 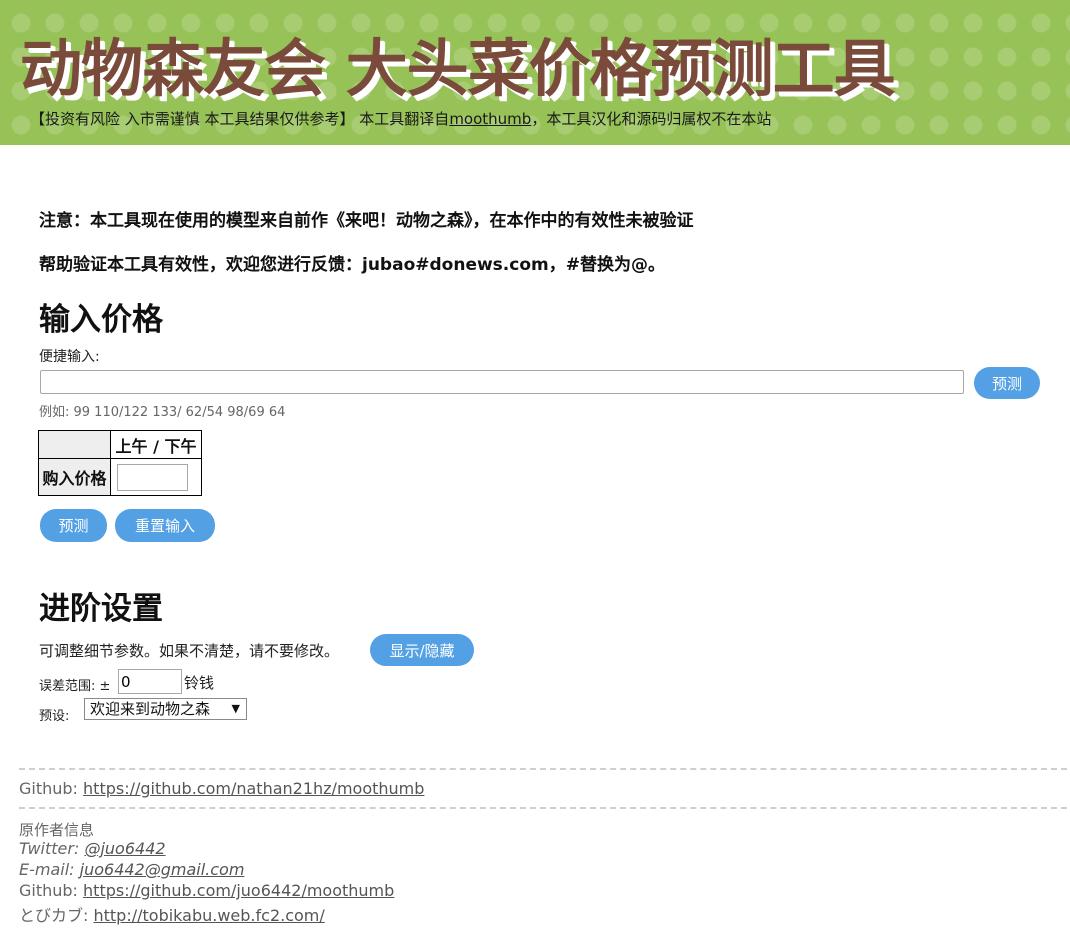 I want to click on quick-input-field, so click(x=502, y=382).